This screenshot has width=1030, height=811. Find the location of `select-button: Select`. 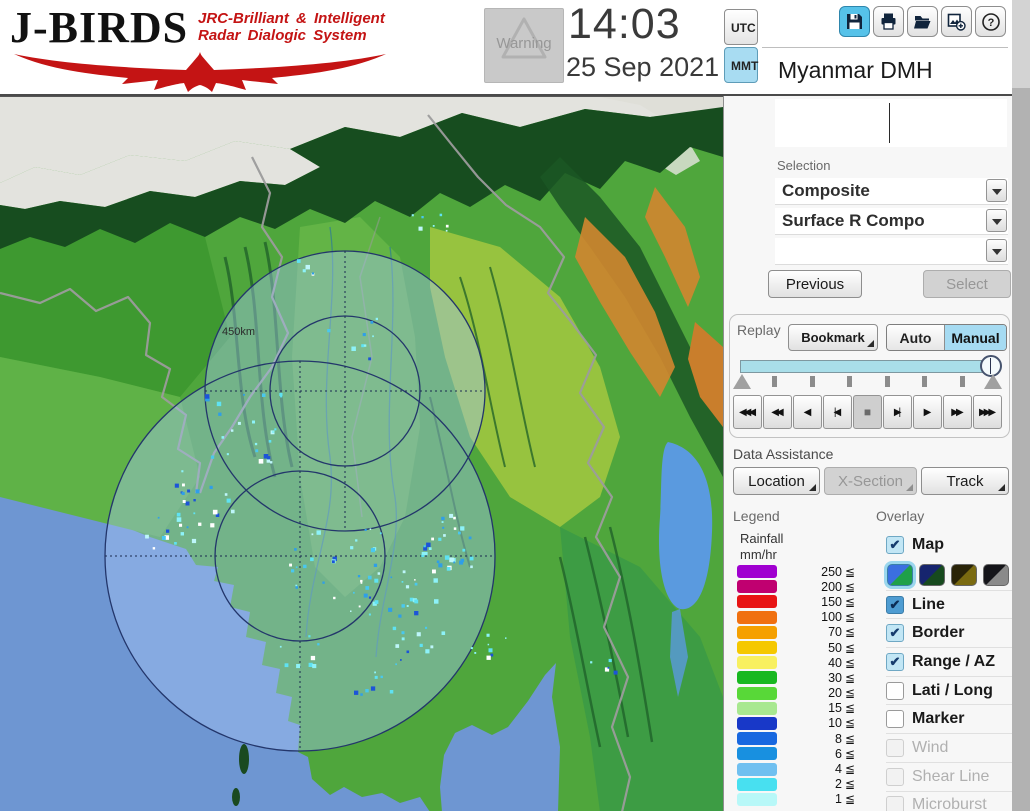

select-button: Select is located at coordinates (967, 284).